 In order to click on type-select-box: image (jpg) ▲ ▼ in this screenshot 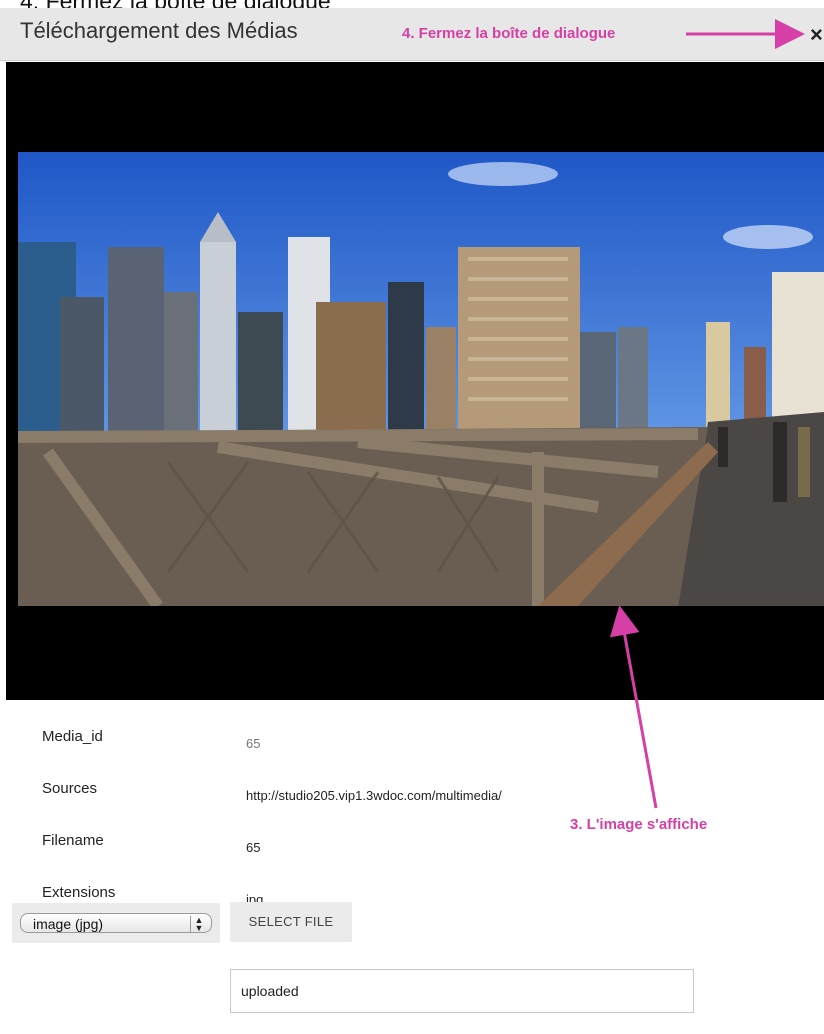, I will do `click(116, 923)`.